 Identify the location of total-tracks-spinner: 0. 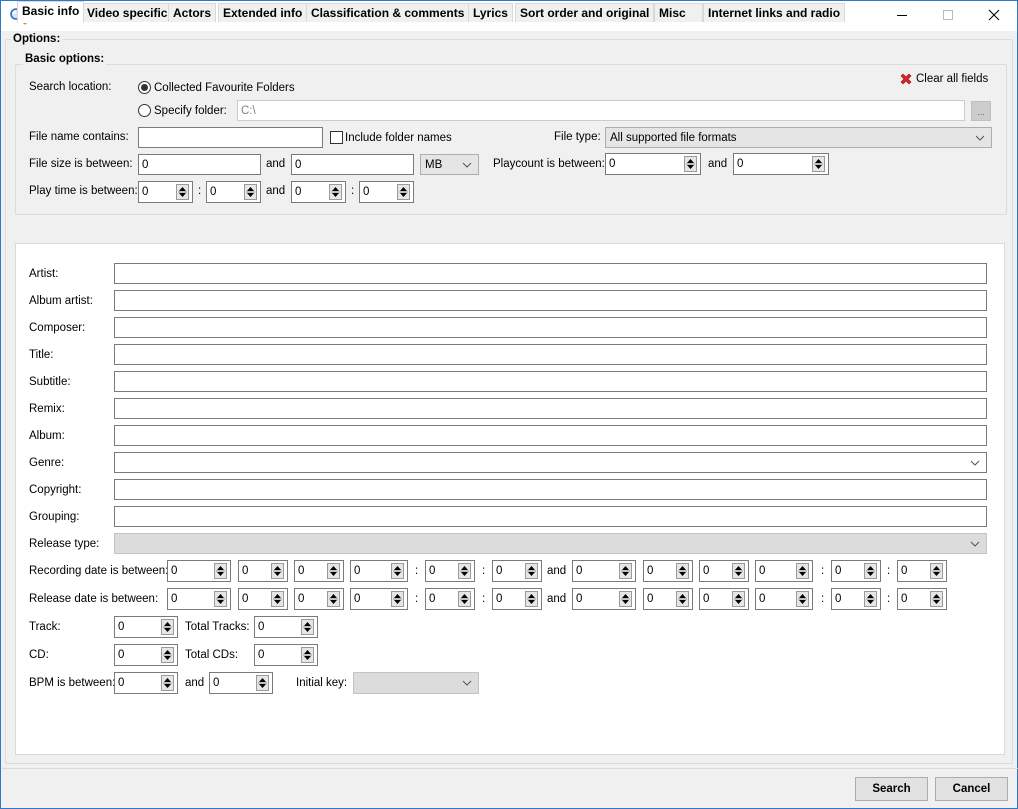
(286, 627).